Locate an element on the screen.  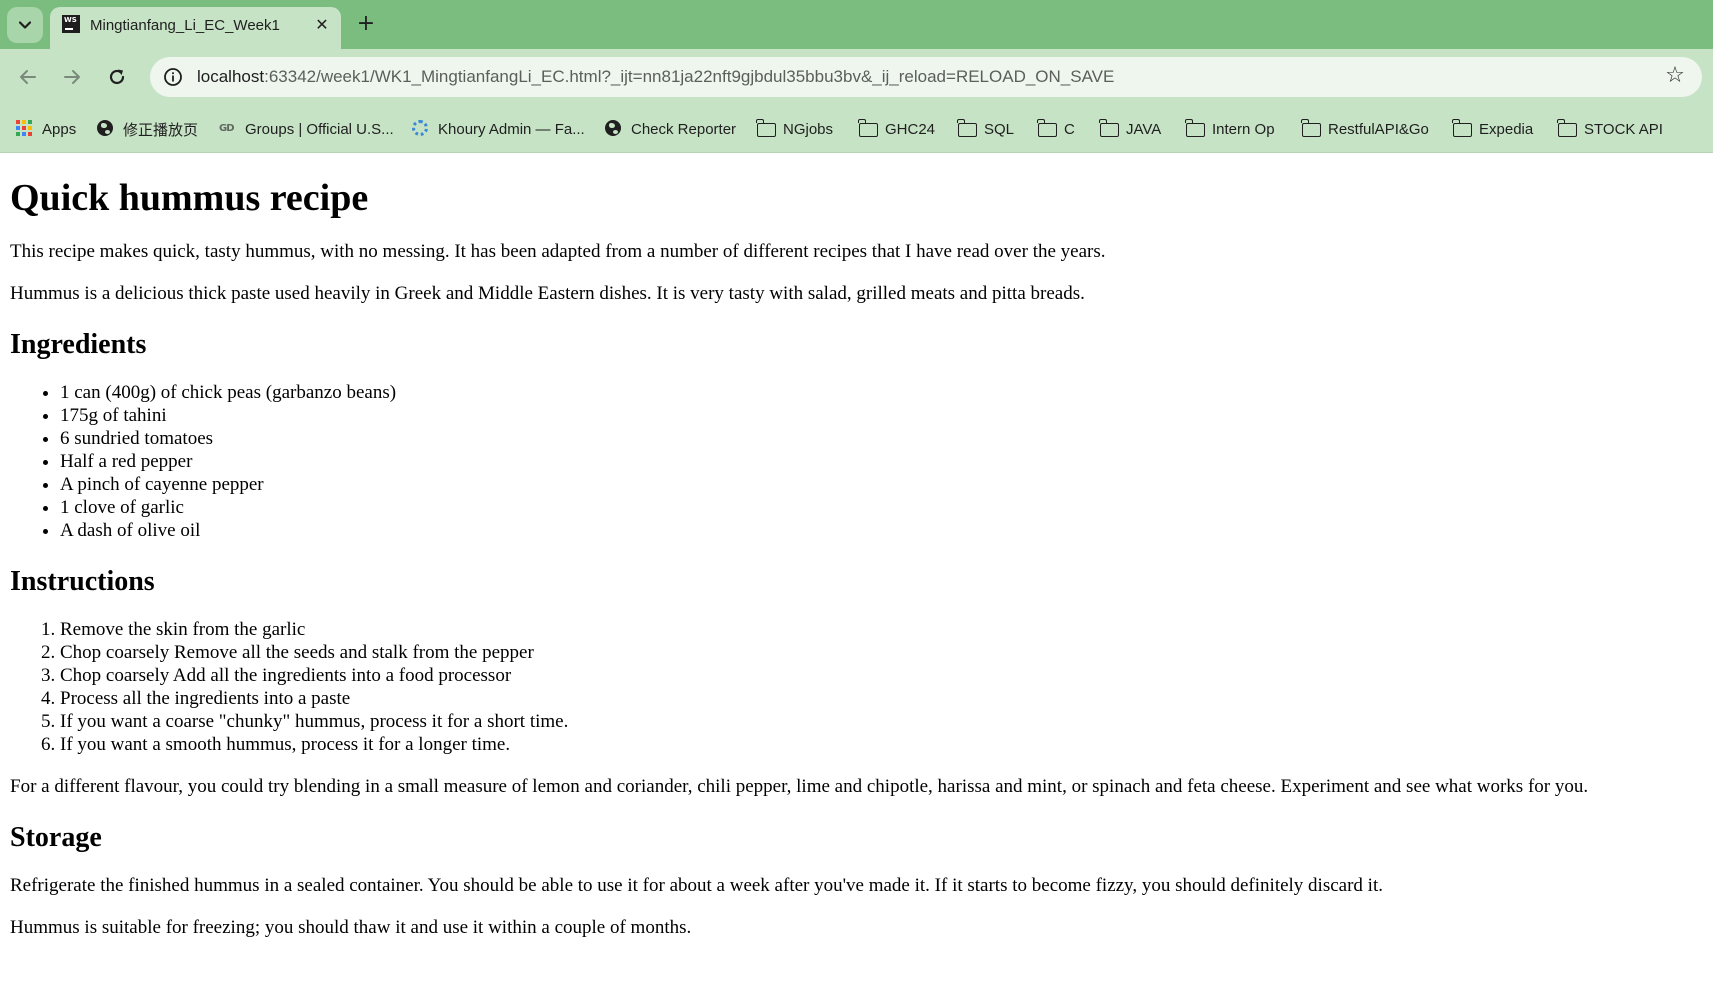
reload-button is located at coordinates (117, 77).